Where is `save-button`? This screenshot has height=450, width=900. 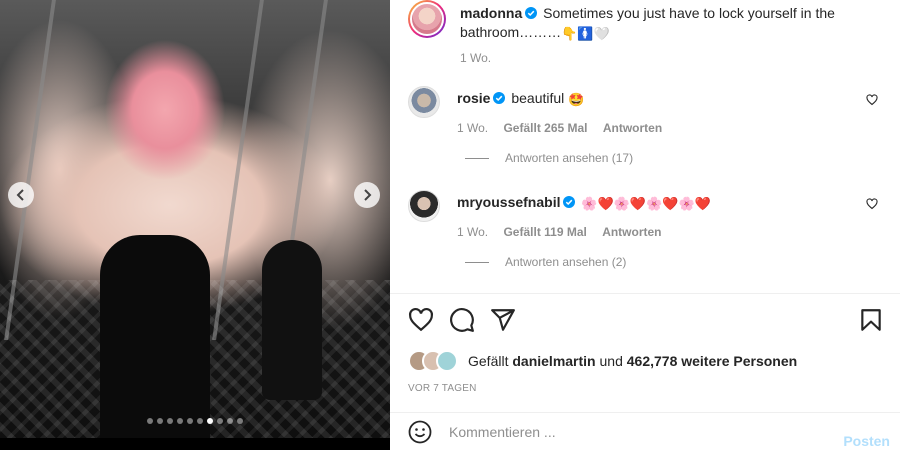 save-button is located at coordinates (871, 320).